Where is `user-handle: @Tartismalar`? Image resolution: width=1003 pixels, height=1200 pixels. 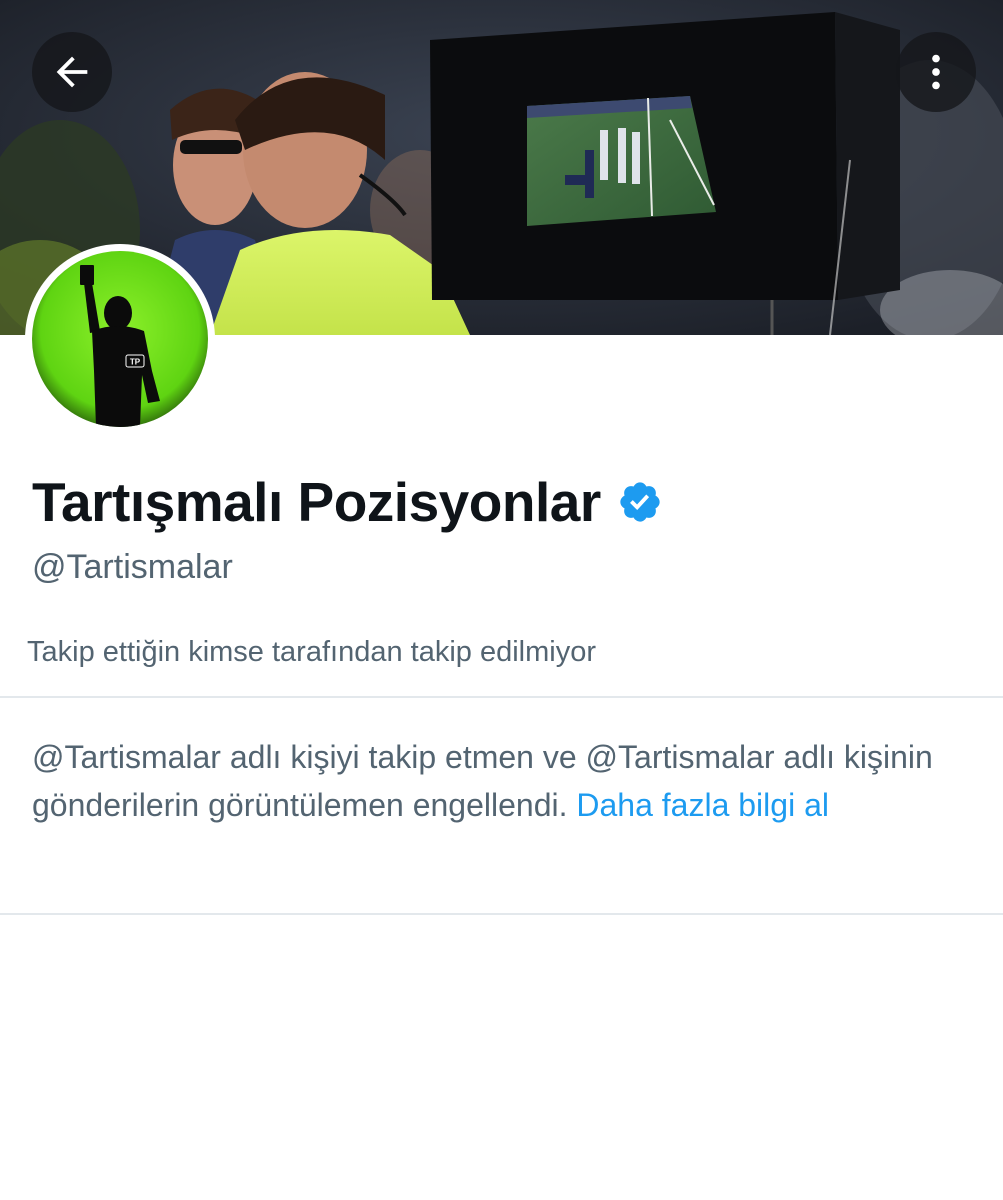
user-handle: @Tartismalar is located at coordinates (132, 567).